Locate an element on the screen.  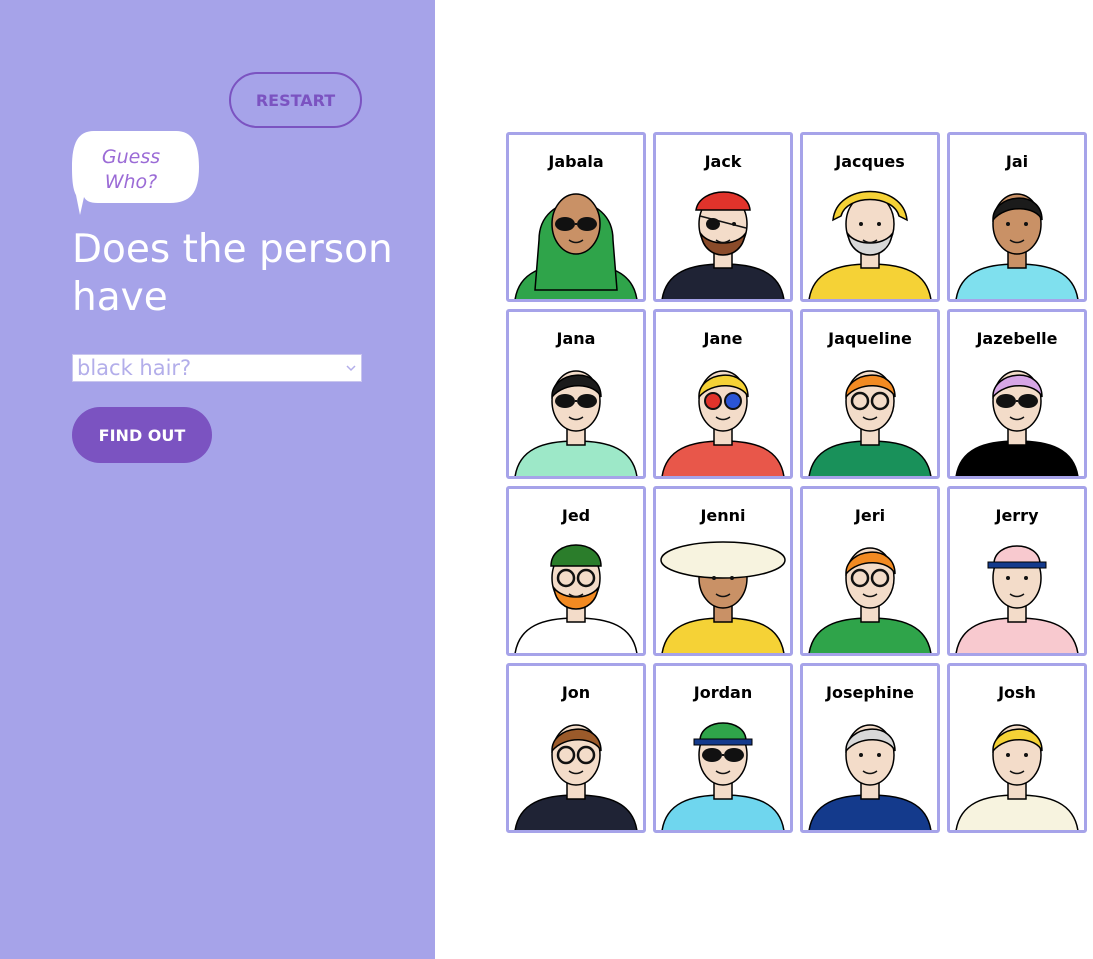
character-card: Jana is located at coordinates (576, 394).